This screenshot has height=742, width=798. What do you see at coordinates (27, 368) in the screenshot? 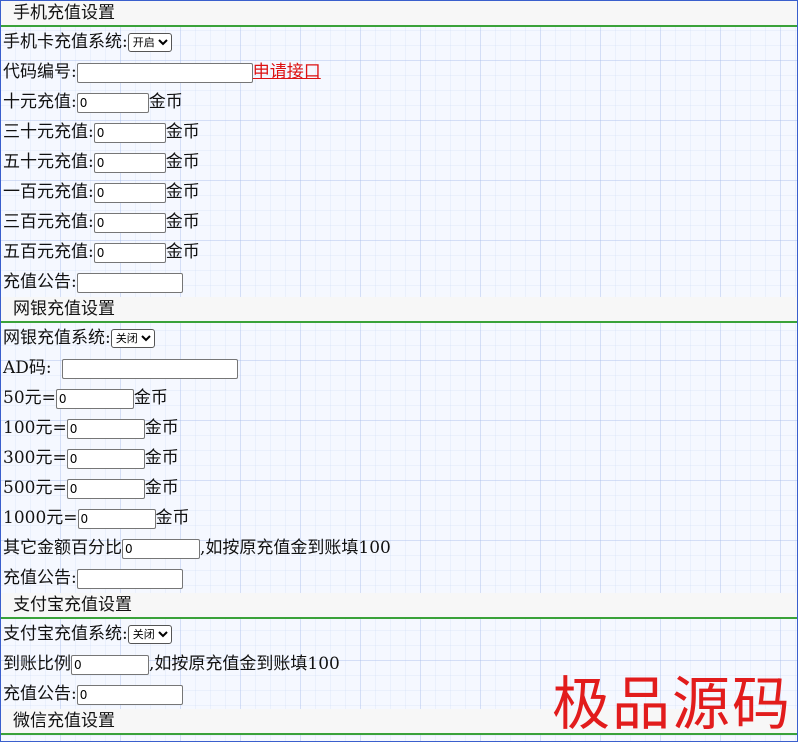
I see `bank-ad-label: AD码:` at bounding box center [27, 368].